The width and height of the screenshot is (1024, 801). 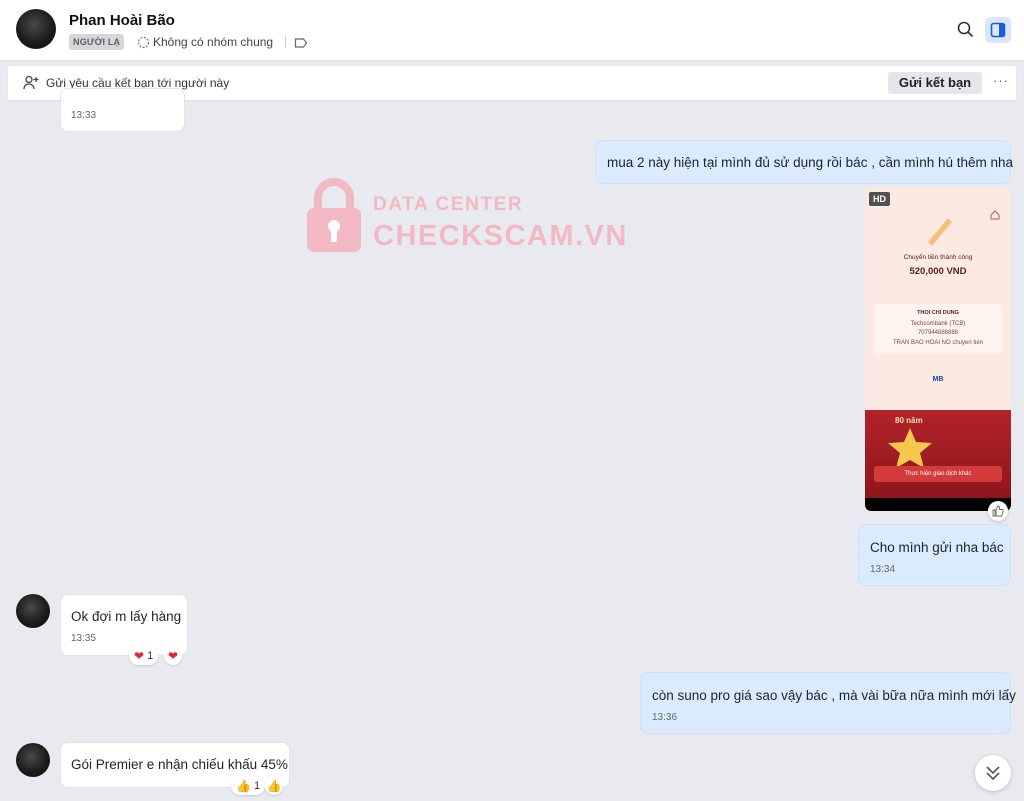 I want to click on common-groups: Không có nhóm chung, so click(x=205, y=42).